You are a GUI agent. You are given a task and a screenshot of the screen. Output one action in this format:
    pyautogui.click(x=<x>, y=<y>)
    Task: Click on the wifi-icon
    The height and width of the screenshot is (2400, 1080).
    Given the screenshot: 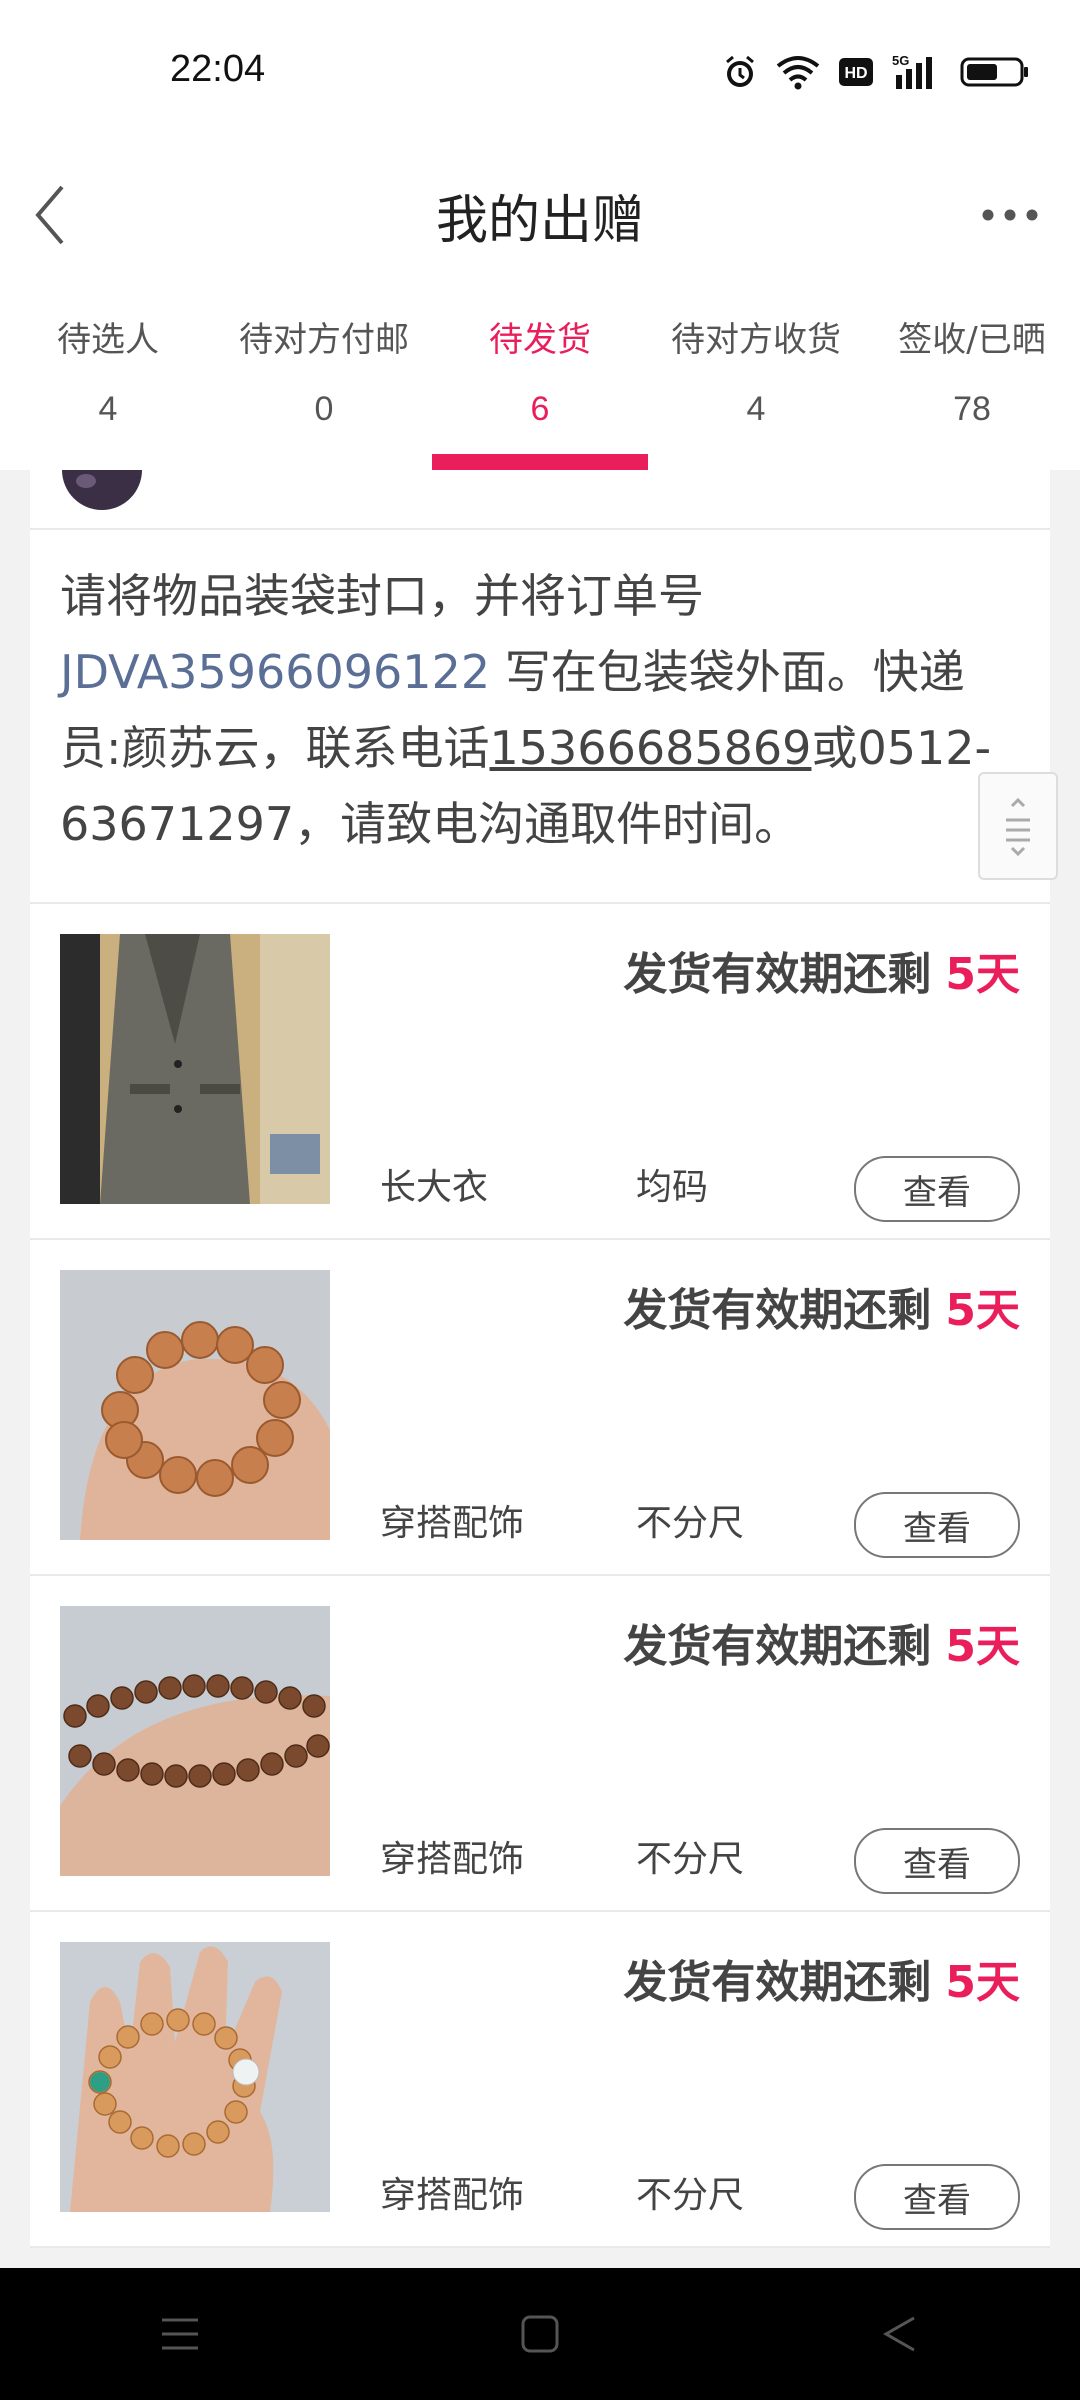 What is the action you would take?
    pyautogui.click(x=798, y=72)
    